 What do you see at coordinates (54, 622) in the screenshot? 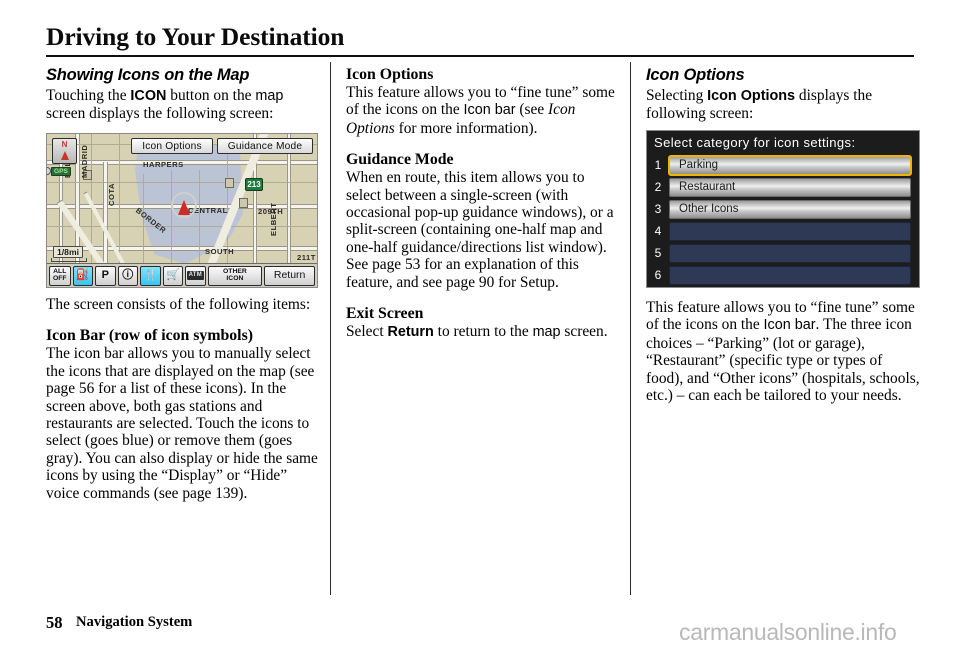
I see `footer-page-number: 58` at bounding box center [54, 622].